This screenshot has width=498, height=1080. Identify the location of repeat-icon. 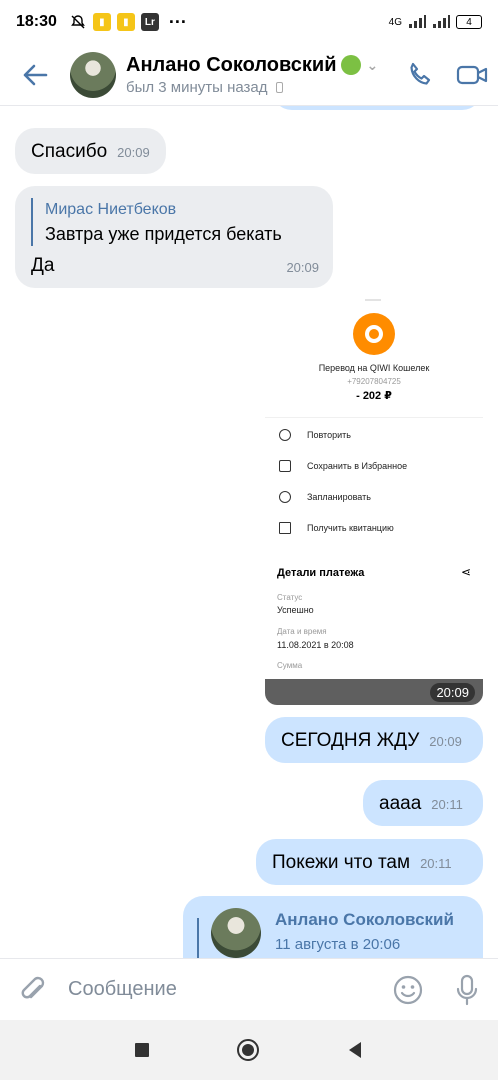
(285, 435).